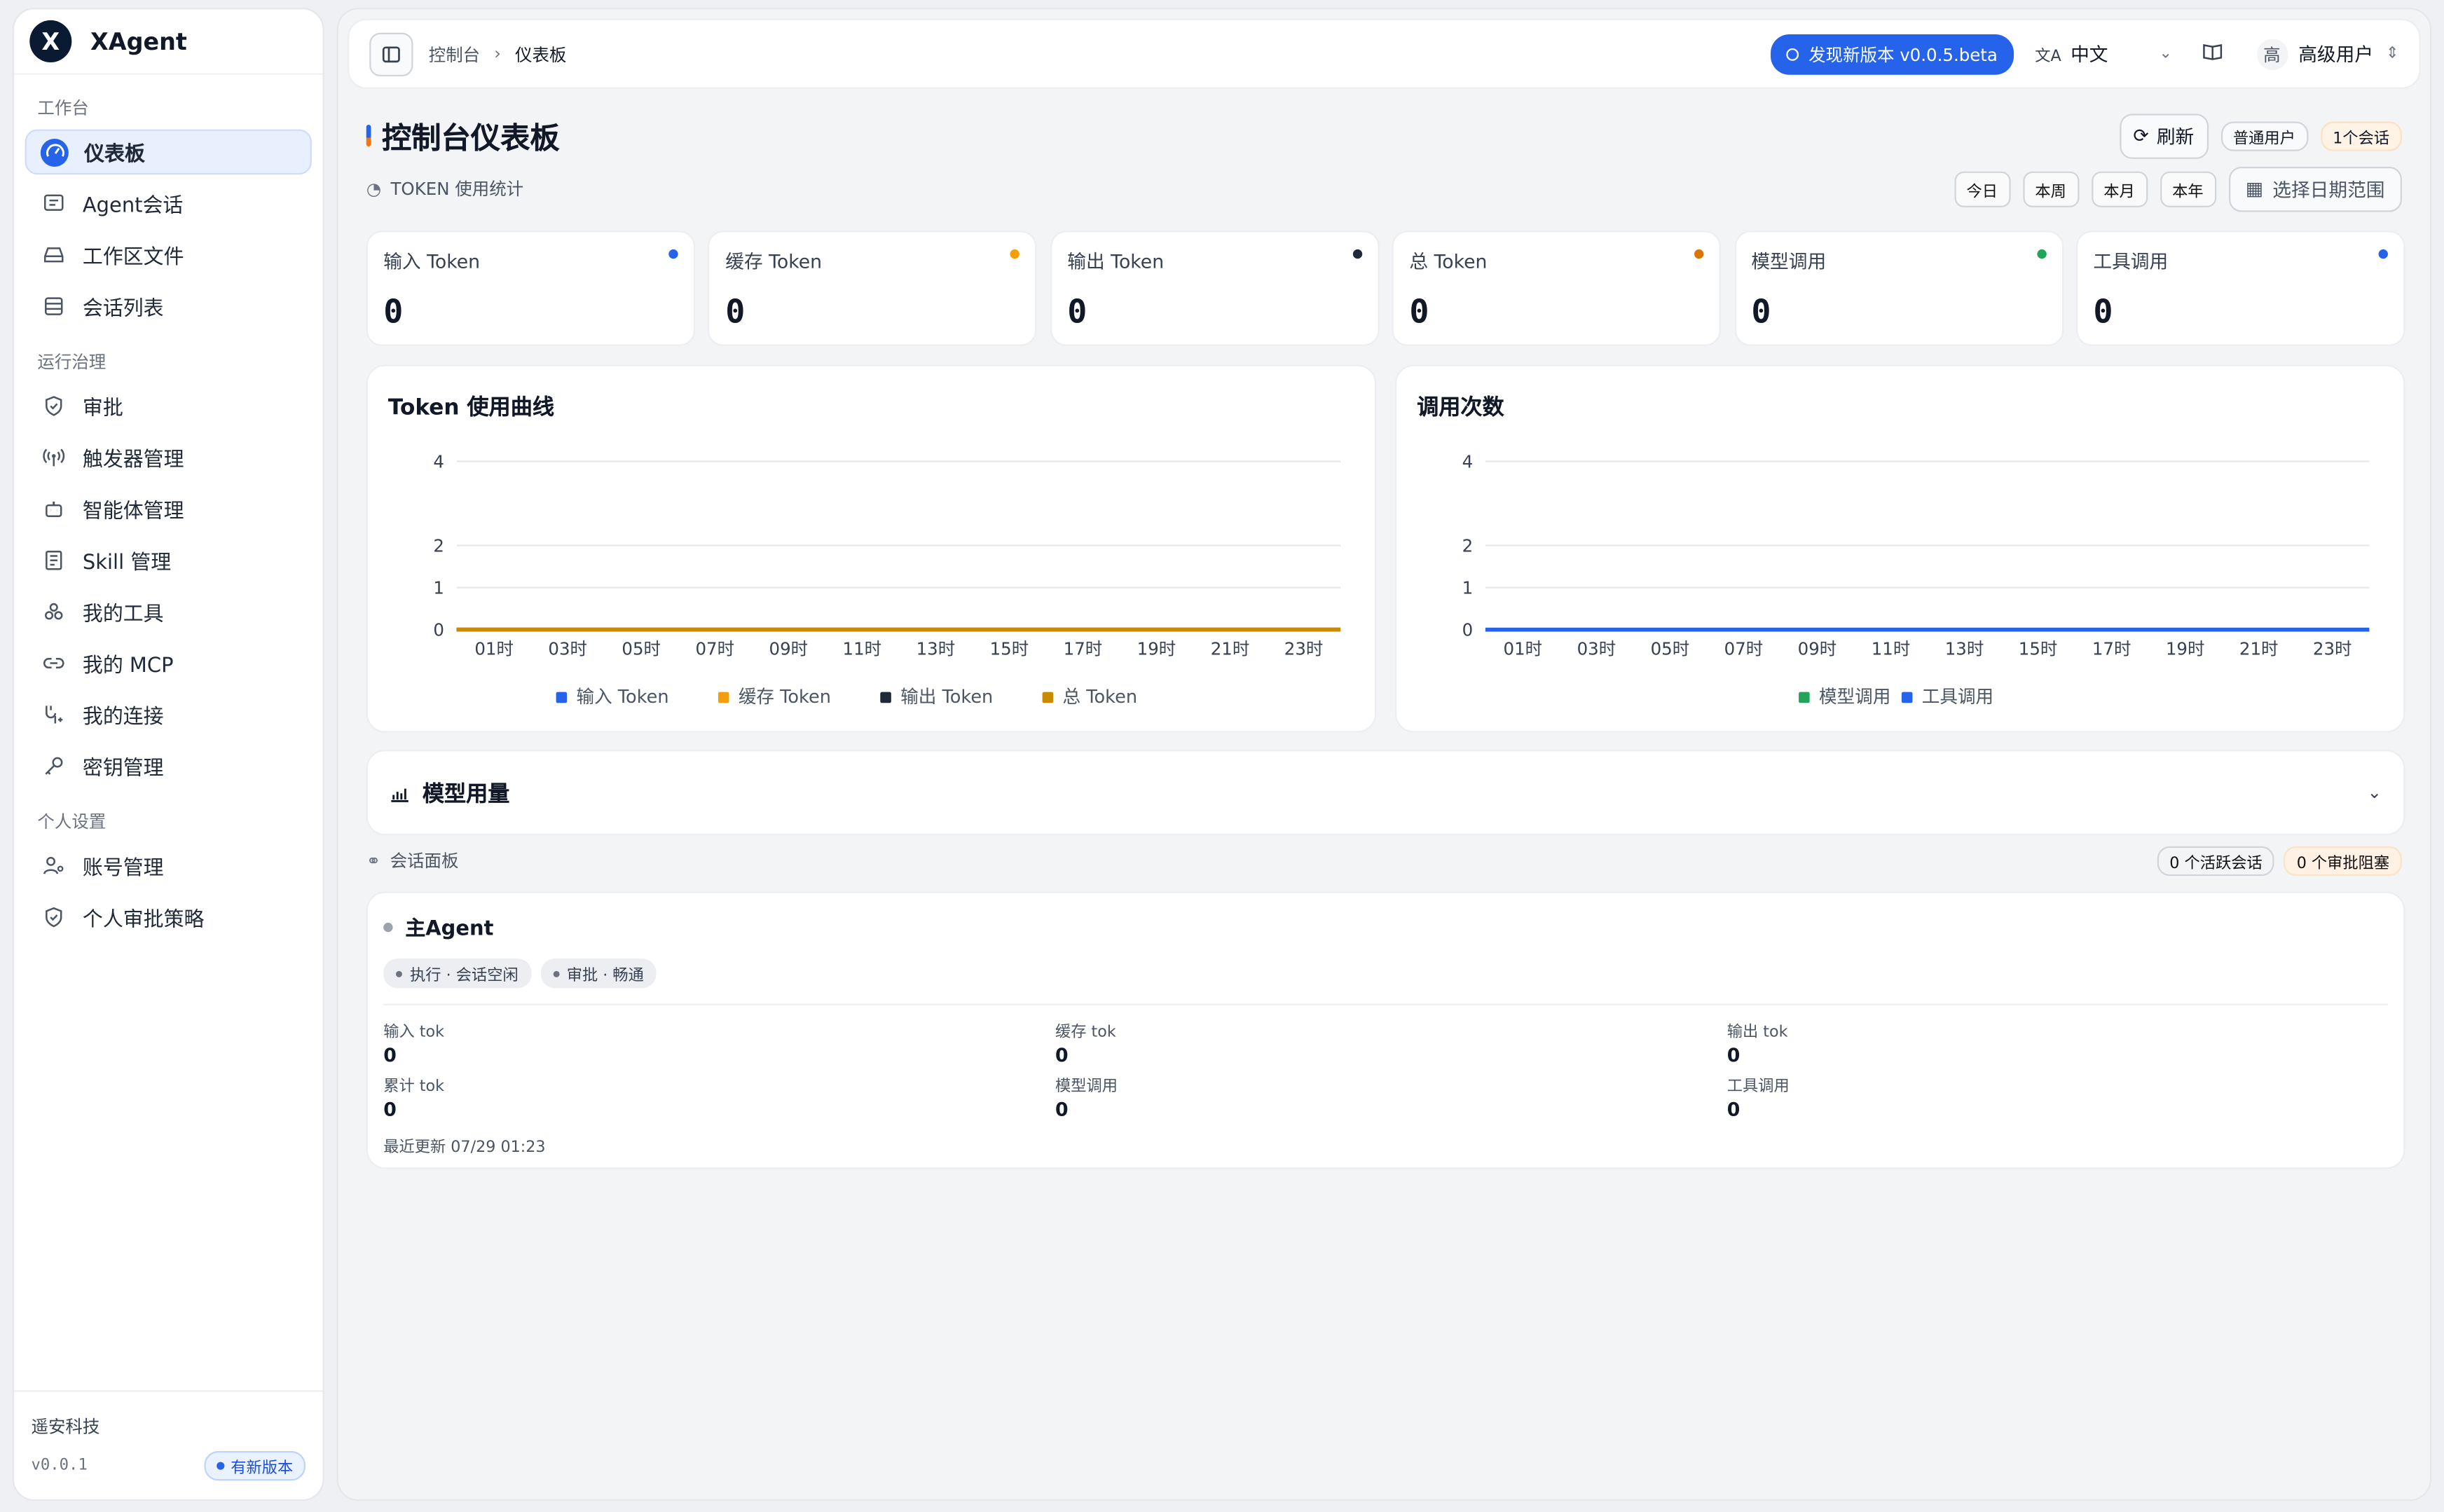 The width and height of the screenshot is (2444, 1512). I want to click on update-available-button: 发现新版本 v0.0.5.beta, so click(1893, 53).